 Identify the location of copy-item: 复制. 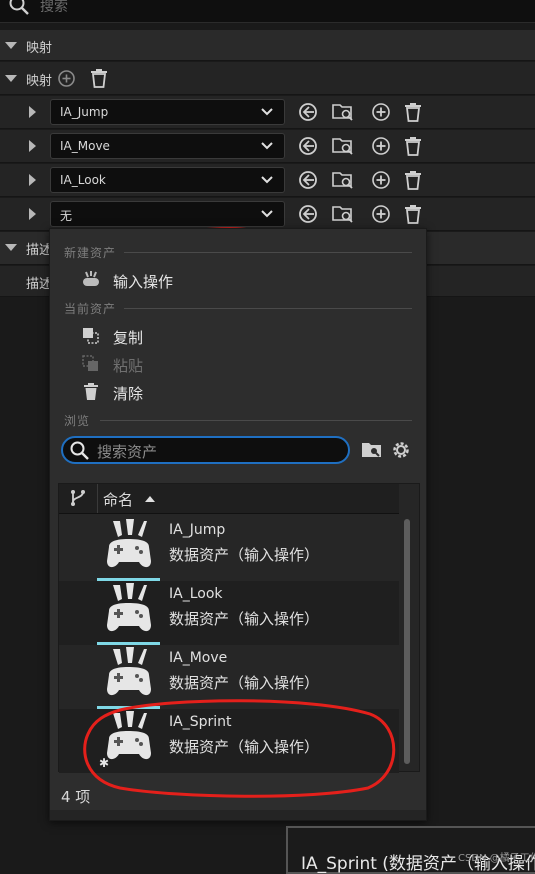
(242, 337).